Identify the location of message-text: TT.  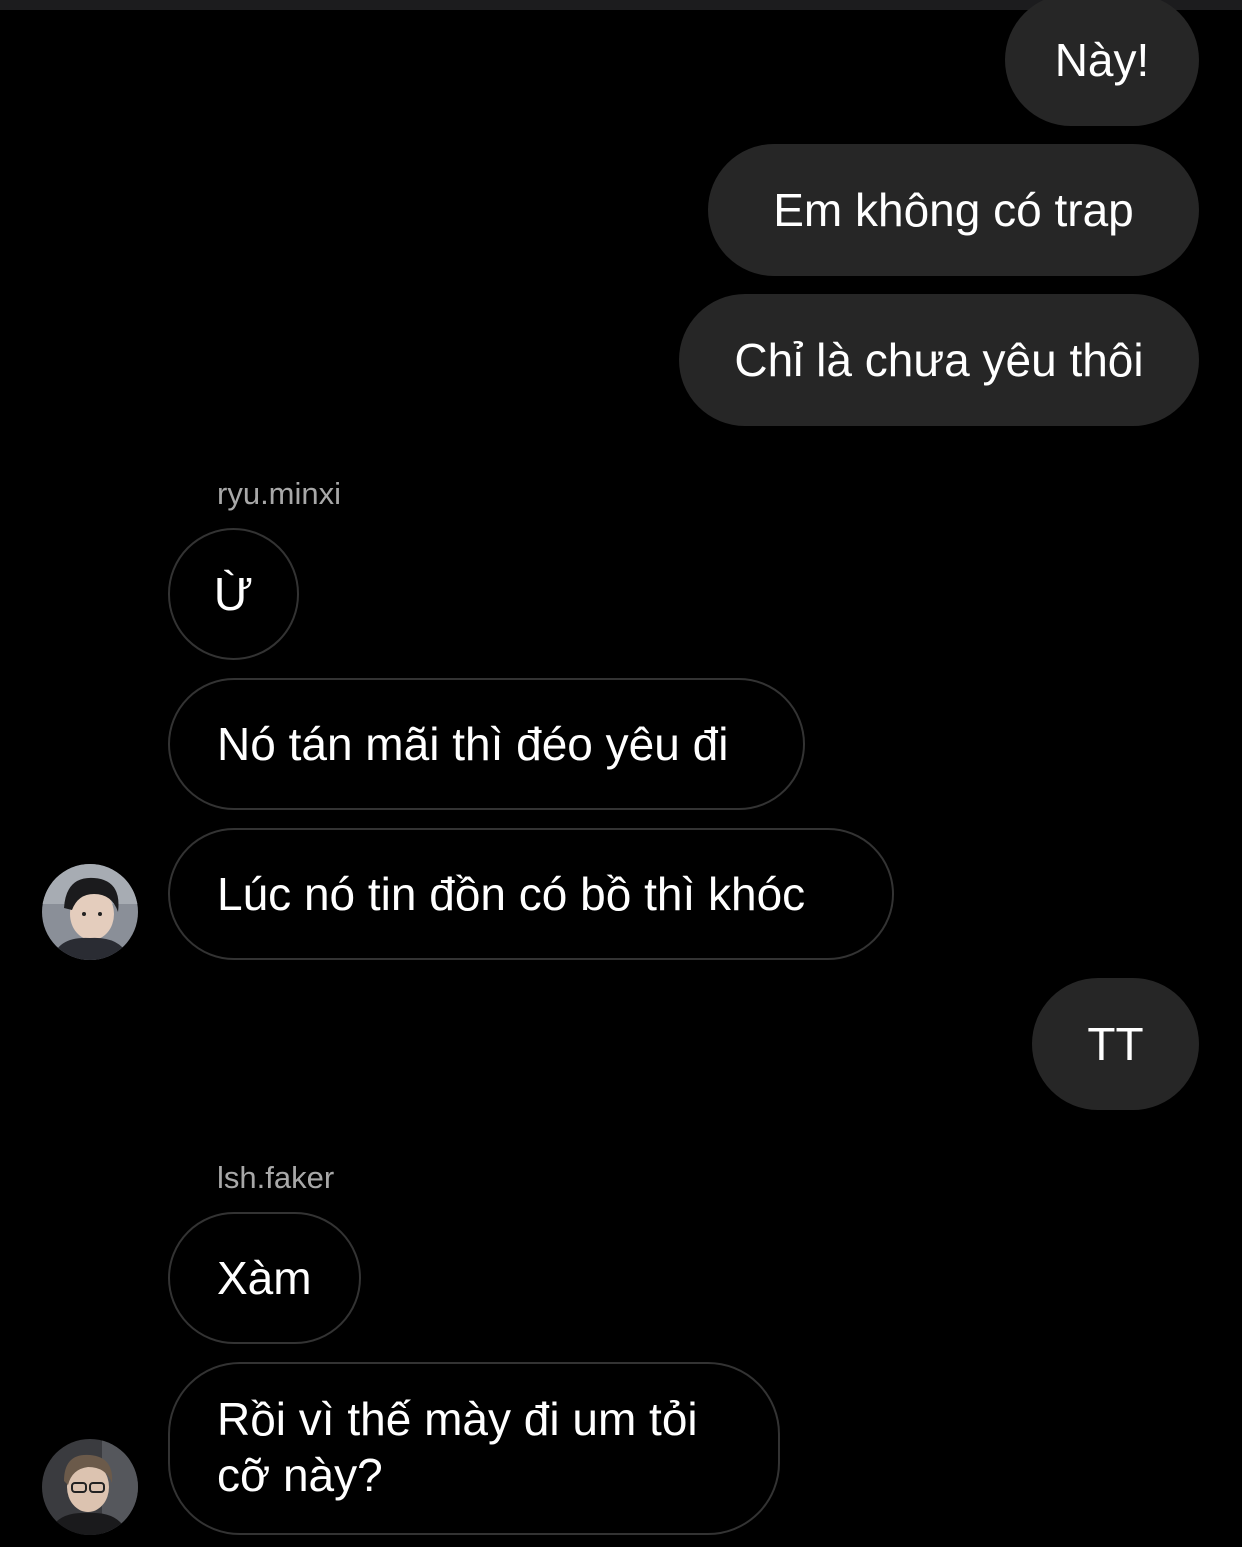
(1115, 1044).